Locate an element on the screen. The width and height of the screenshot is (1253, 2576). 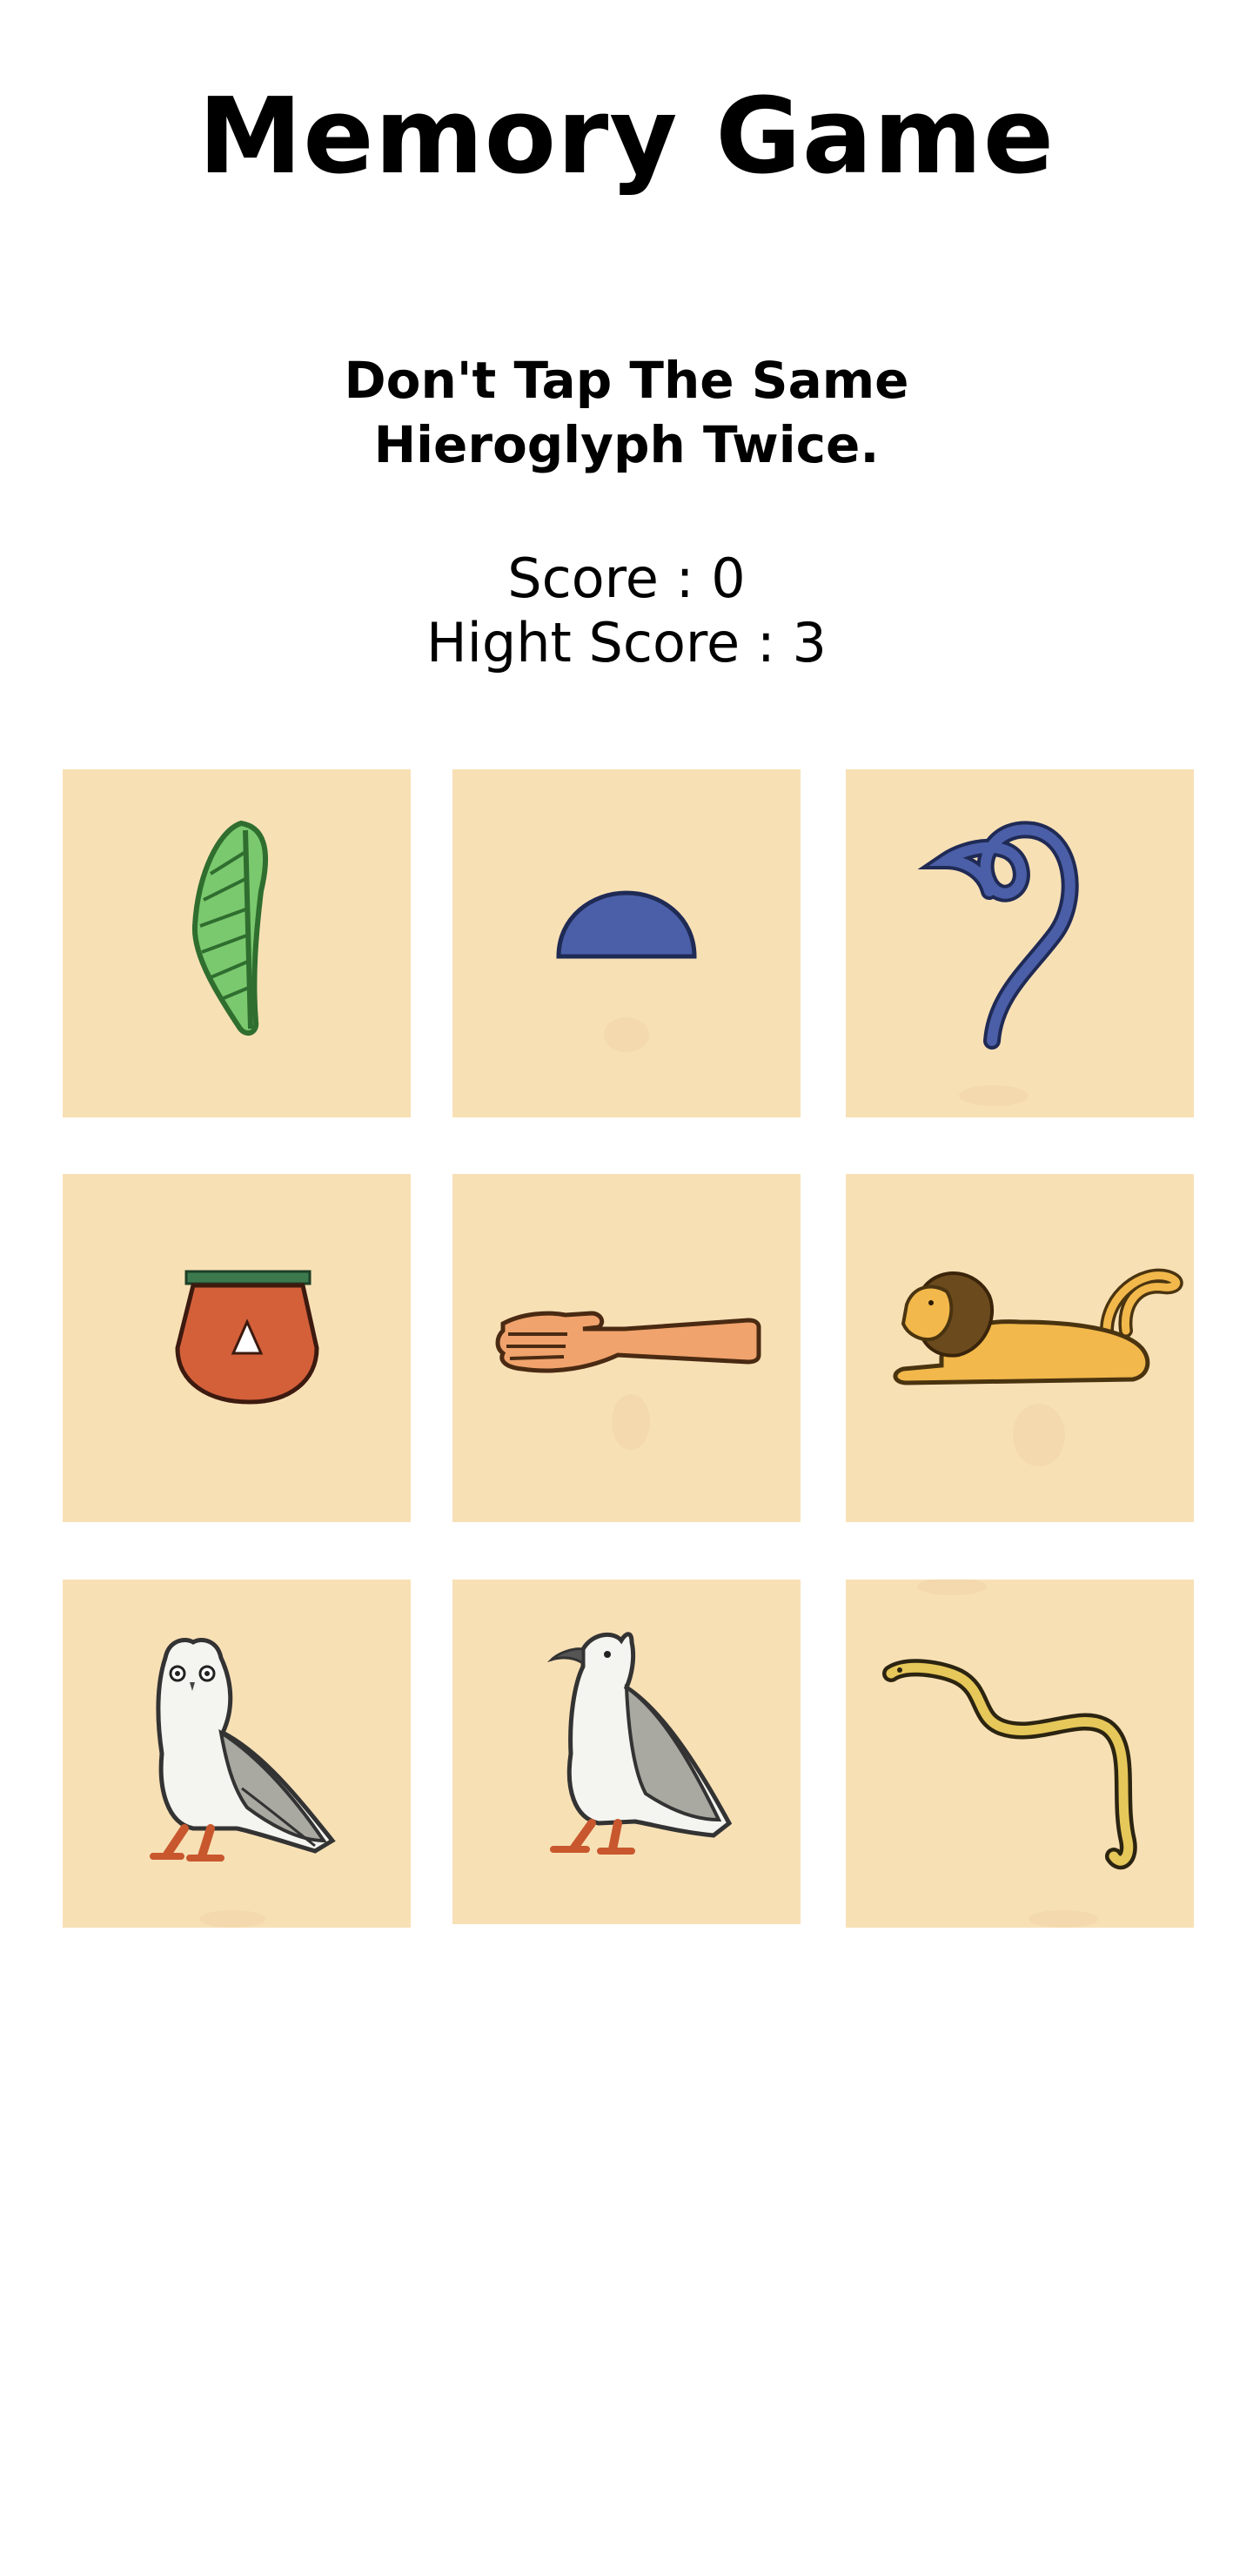
high-score: Hight Score : 3 is located at coordinates (626, 642).